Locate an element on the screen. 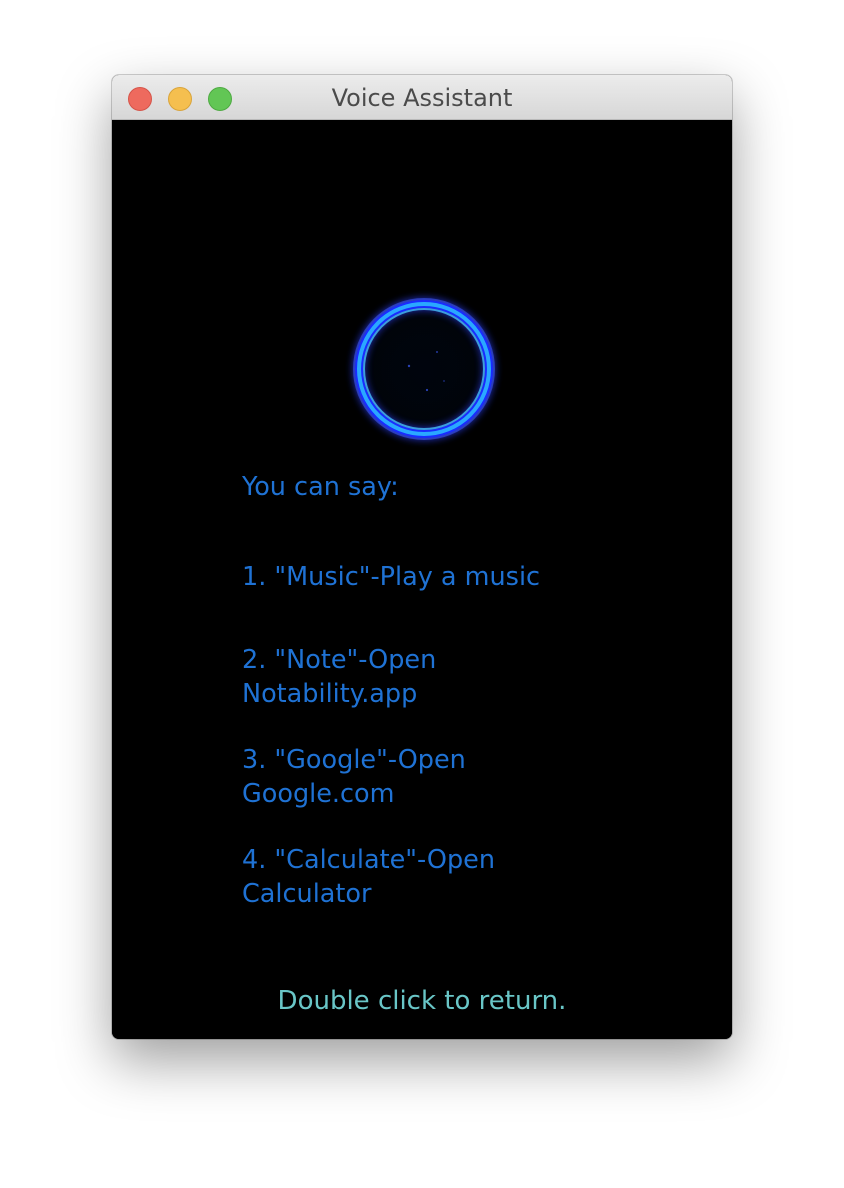 The width and height of the screenshot is (844, 1188). command-music: 1. "Music"-Play a music is located at coordinates (391, 577).